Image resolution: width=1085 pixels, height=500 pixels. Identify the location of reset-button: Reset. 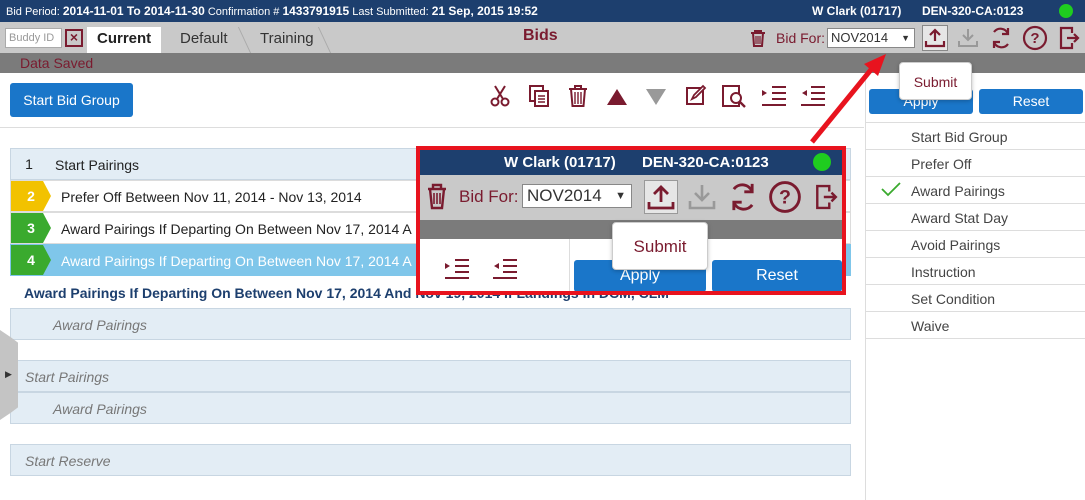
(1031, 101).